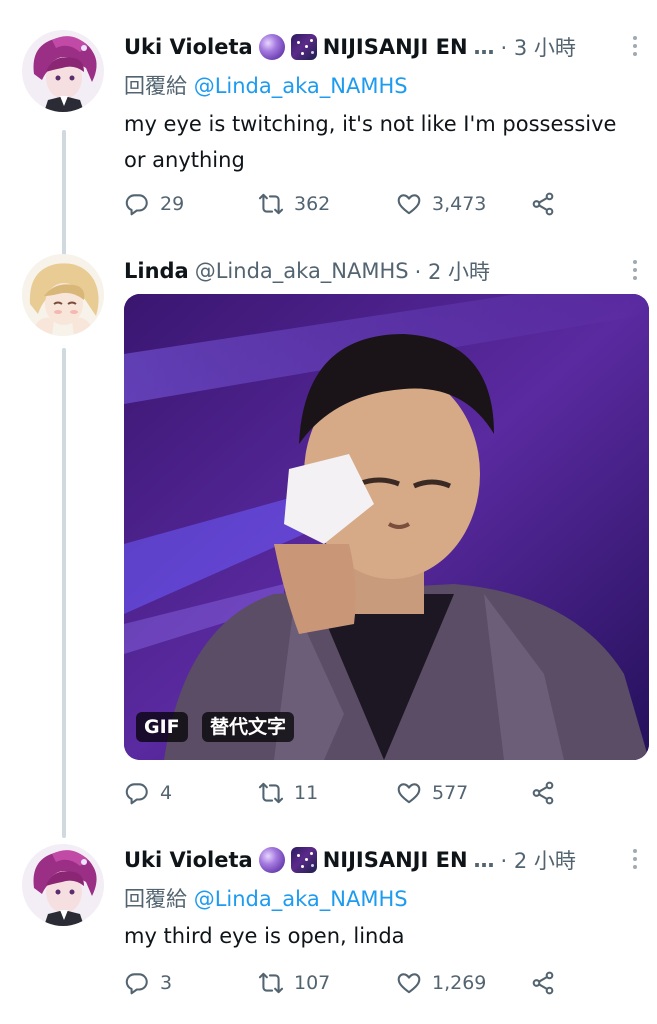 This screenshot has height=1024, width=657. Describe the element at coordinates (301, 899) in the screenshot. I see `reply-to-mention: @Linda_aka_NAMHS` at that location.